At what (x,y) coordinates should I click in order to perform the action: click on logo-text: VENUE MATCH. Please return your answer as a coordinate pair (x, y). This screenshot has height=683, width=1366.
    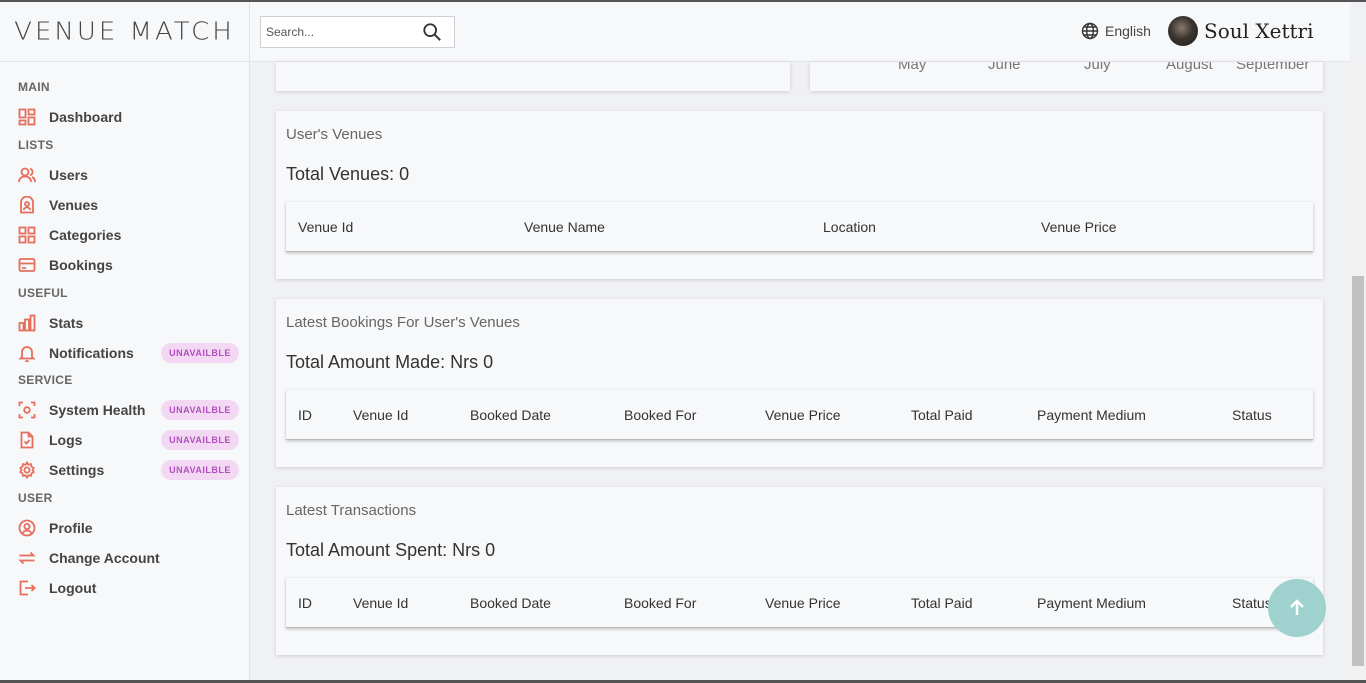
    Looking at the image, I should click on (124, 31).